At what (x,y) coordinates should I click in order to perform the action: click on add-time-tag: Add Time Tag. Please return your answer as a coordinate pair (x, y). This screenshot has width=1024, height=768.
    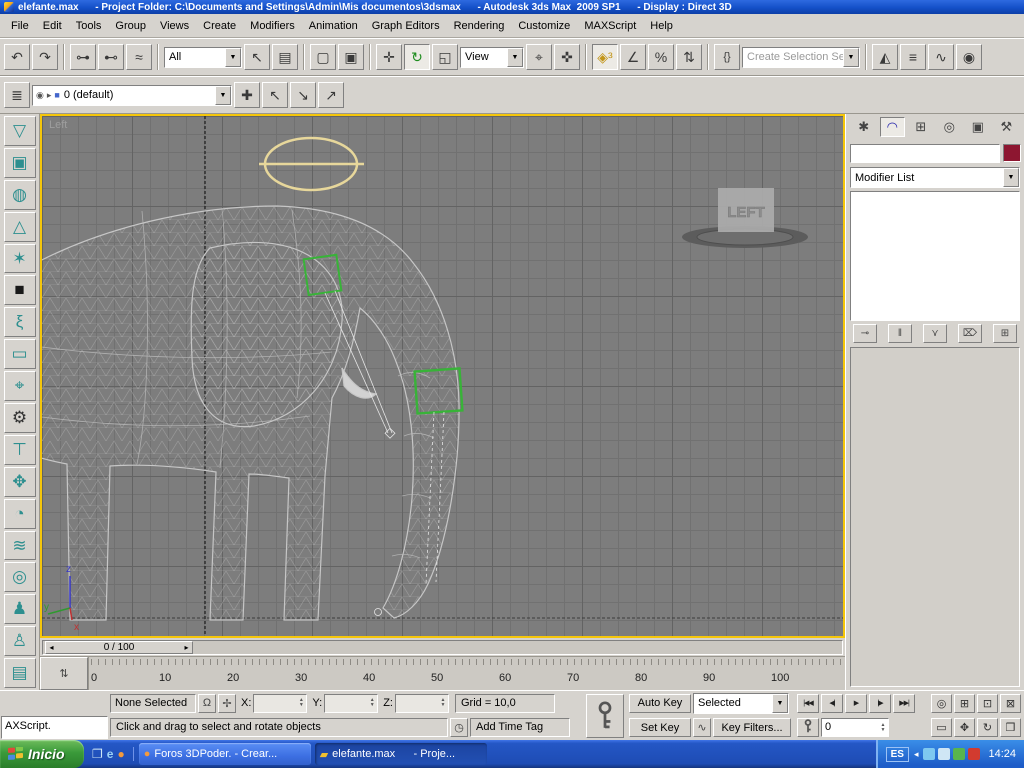
    Looking at the image, I should click on (520, 728).